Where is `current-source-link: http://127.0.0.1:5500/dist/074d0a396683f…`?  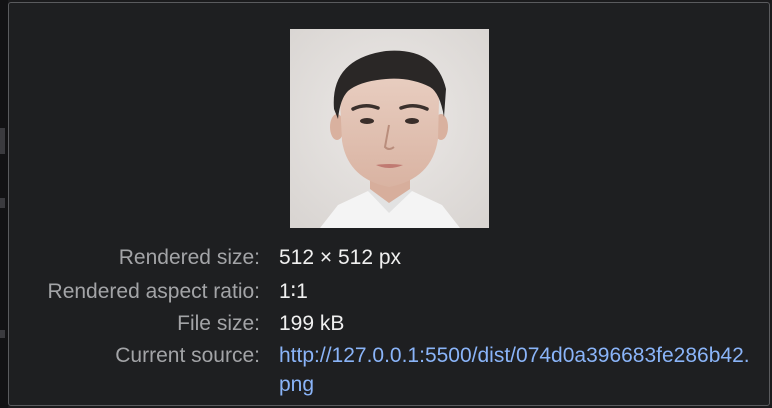
current-source-link: http://127.0.0.1:5500/dist/074d0a396683f… is located at coordinates (519, 370).